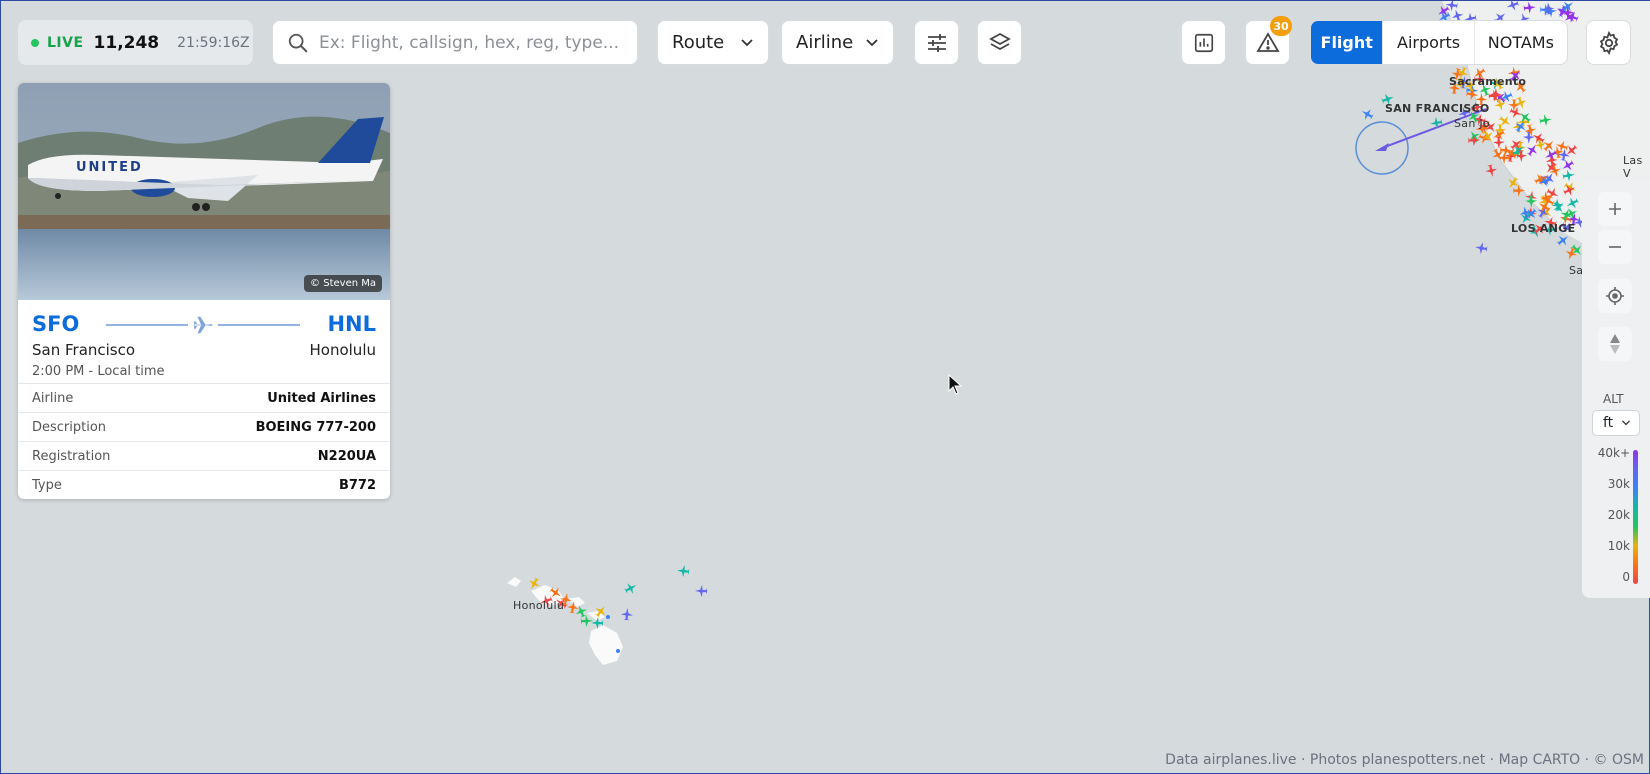 The height and width of the screenshot is (774, 1650). Describe the element at coordinates (204, 427) in the screenshot. I see `detail-row-description: Description BOEING 777-200` at that location.